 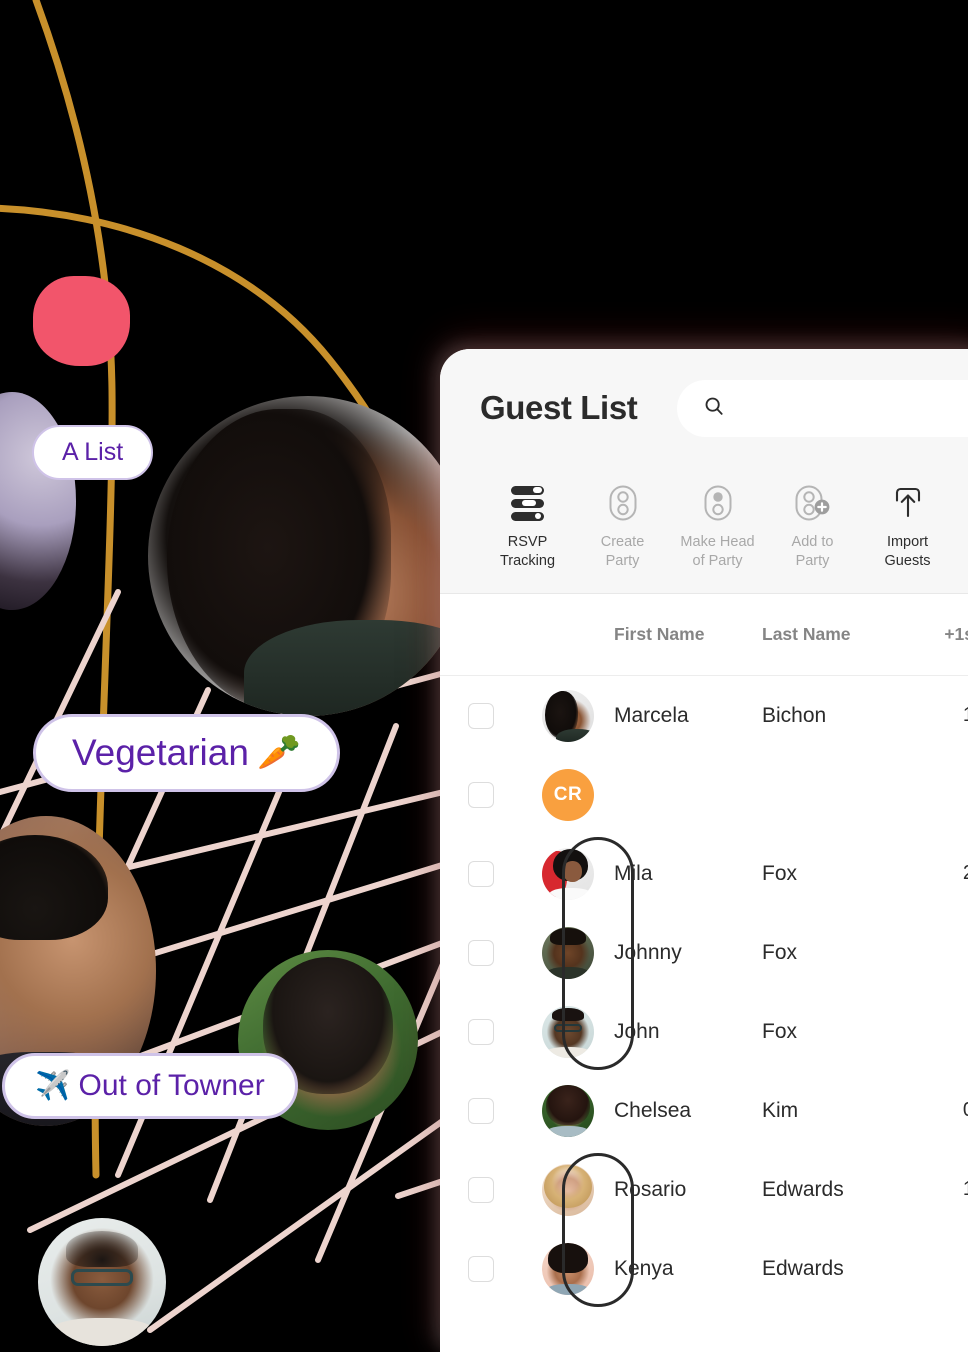 I want to click on label-line-1: Add to, so click(x=812, y=542).